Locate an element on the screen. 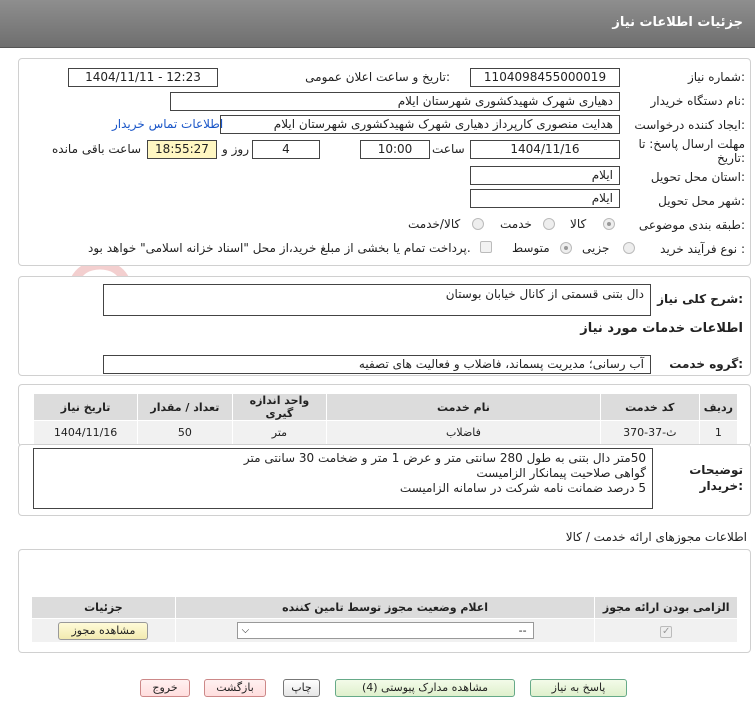  col-permit-details: جزئیات is located at coordinates (103, 607).